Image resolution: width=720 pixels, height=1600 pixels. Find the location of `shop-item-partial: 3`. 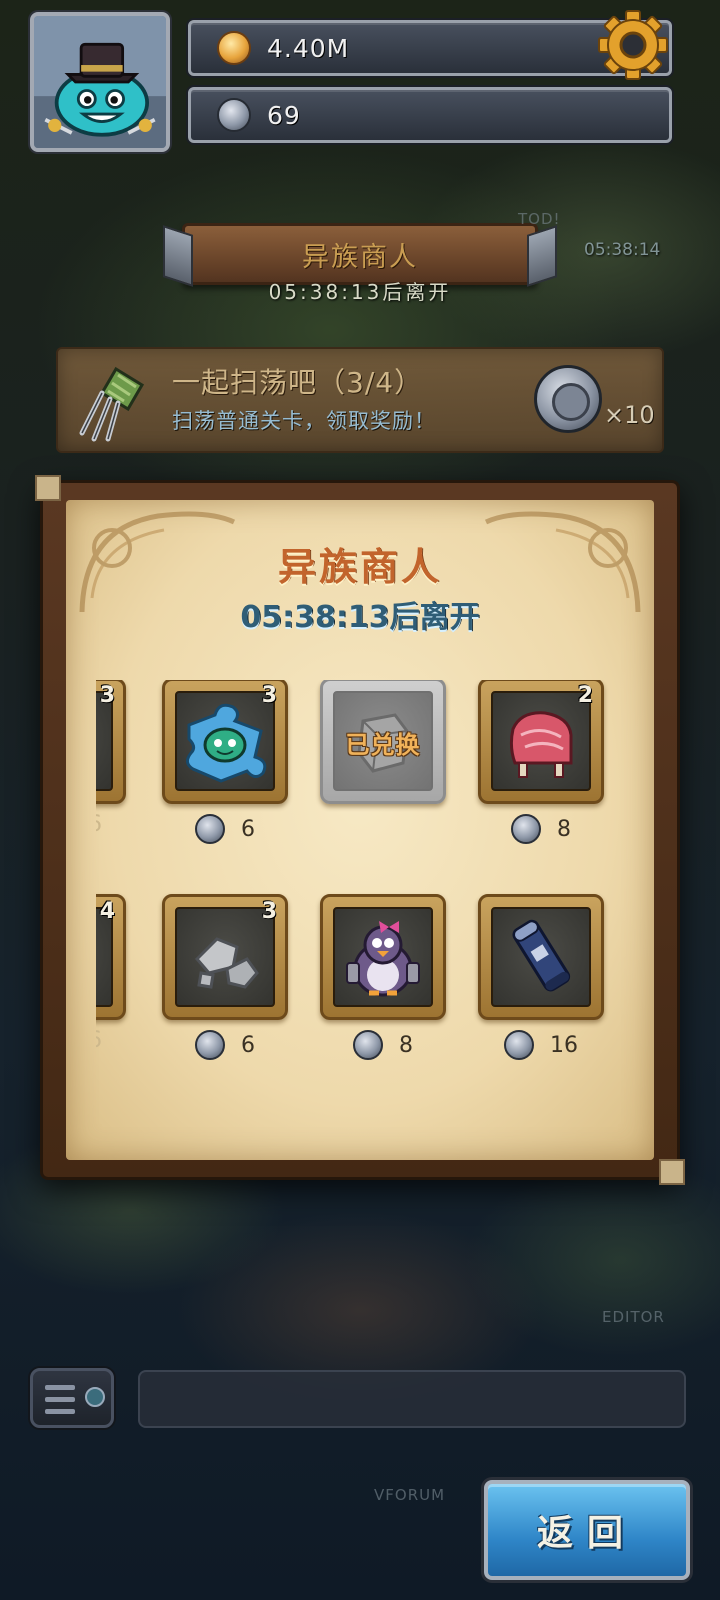

shop-item-partial: 3 is located at coordinates (111, 742).